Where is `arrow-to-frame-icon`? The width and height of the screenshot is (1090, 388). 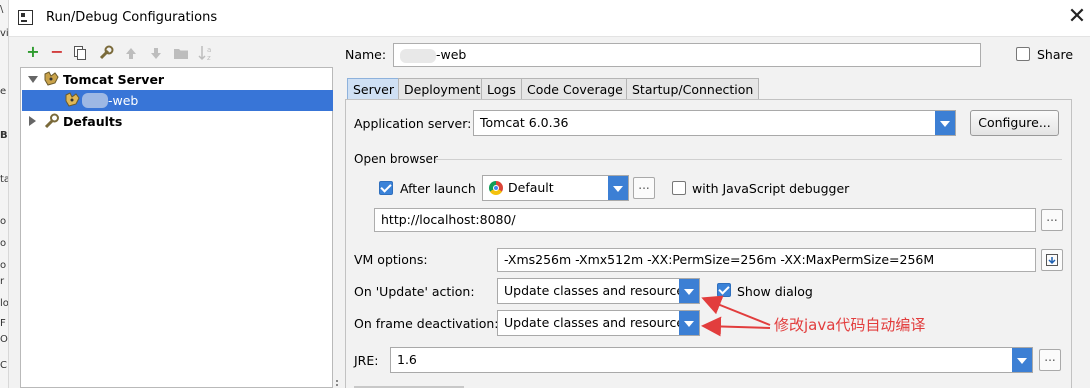
arrow-to-frame-icon is located at coordinates (736, 326).